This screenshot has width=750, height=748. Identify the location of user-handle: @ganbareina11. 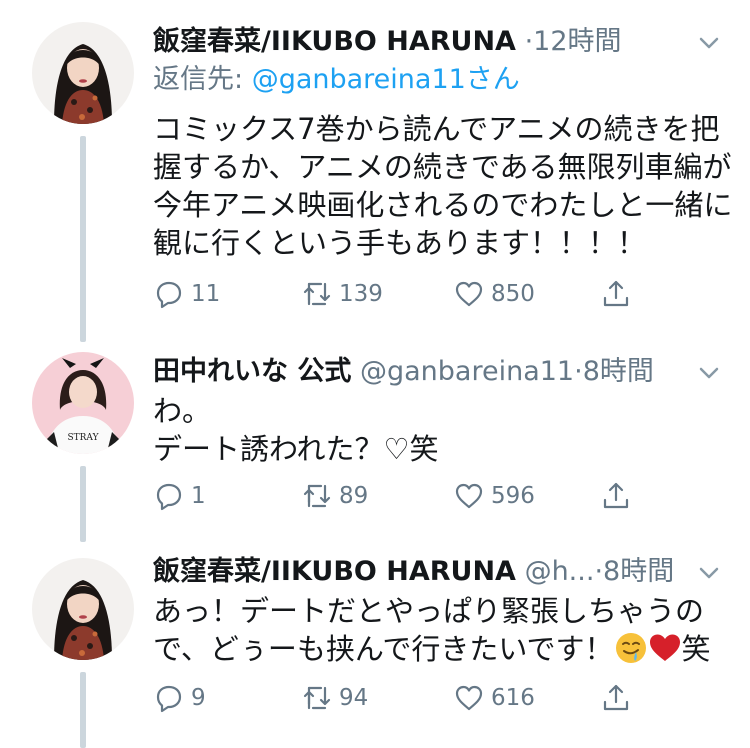
(467, 371).